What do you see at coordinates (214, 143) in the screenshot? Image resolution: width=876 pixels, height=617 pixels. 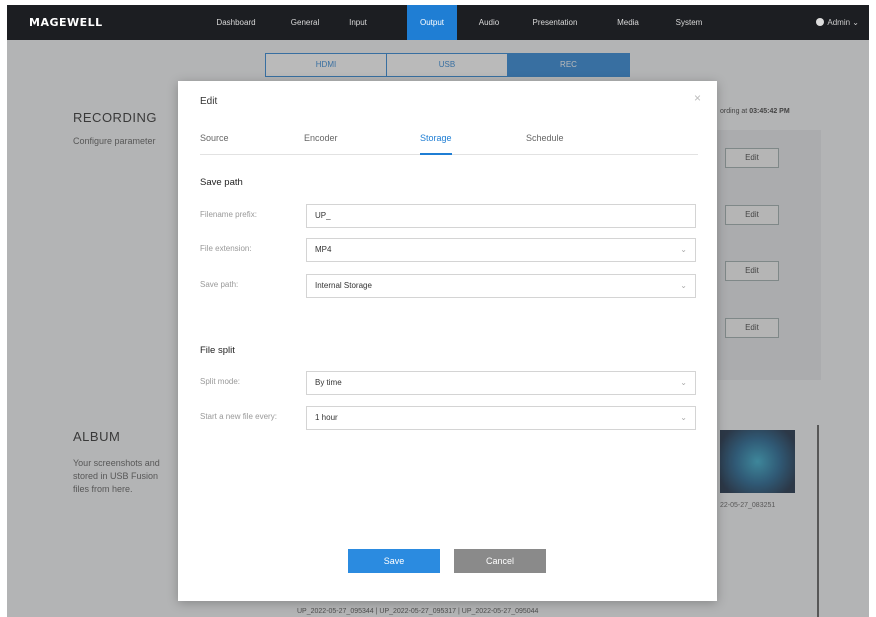 I see `tab-source: Source` at bounding box center [214, 143].